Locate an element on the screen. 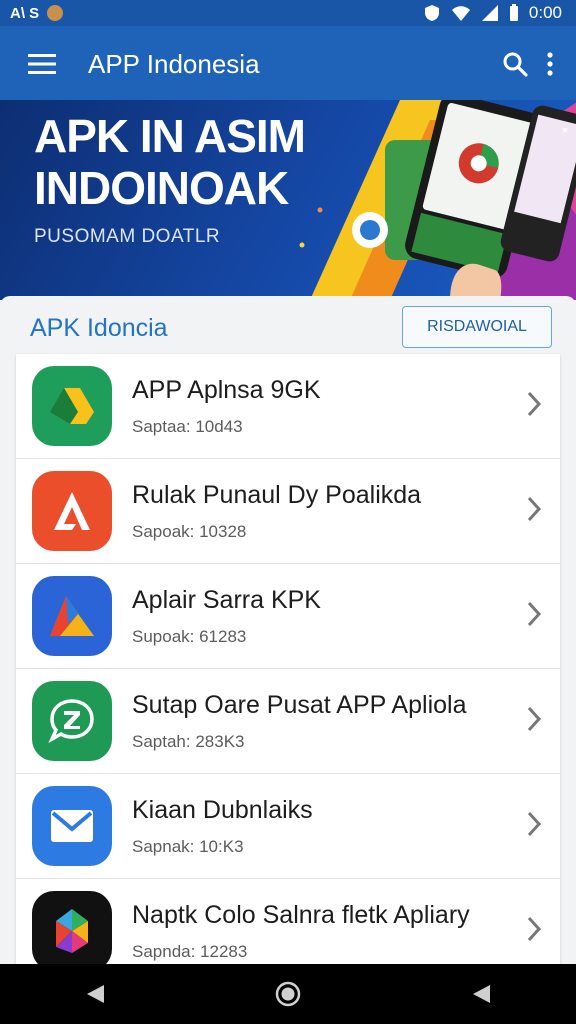  app-name: APP Aplnsa 9GK is located at coordinates (226, 389).